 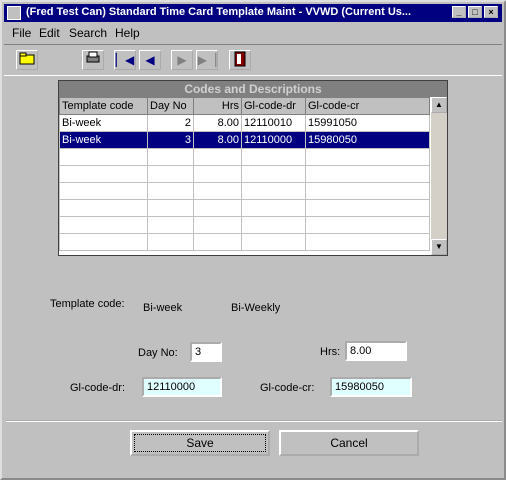 I want to click on col-gl-code-dr: Gl-code-dr, so click(x=273, y=106).